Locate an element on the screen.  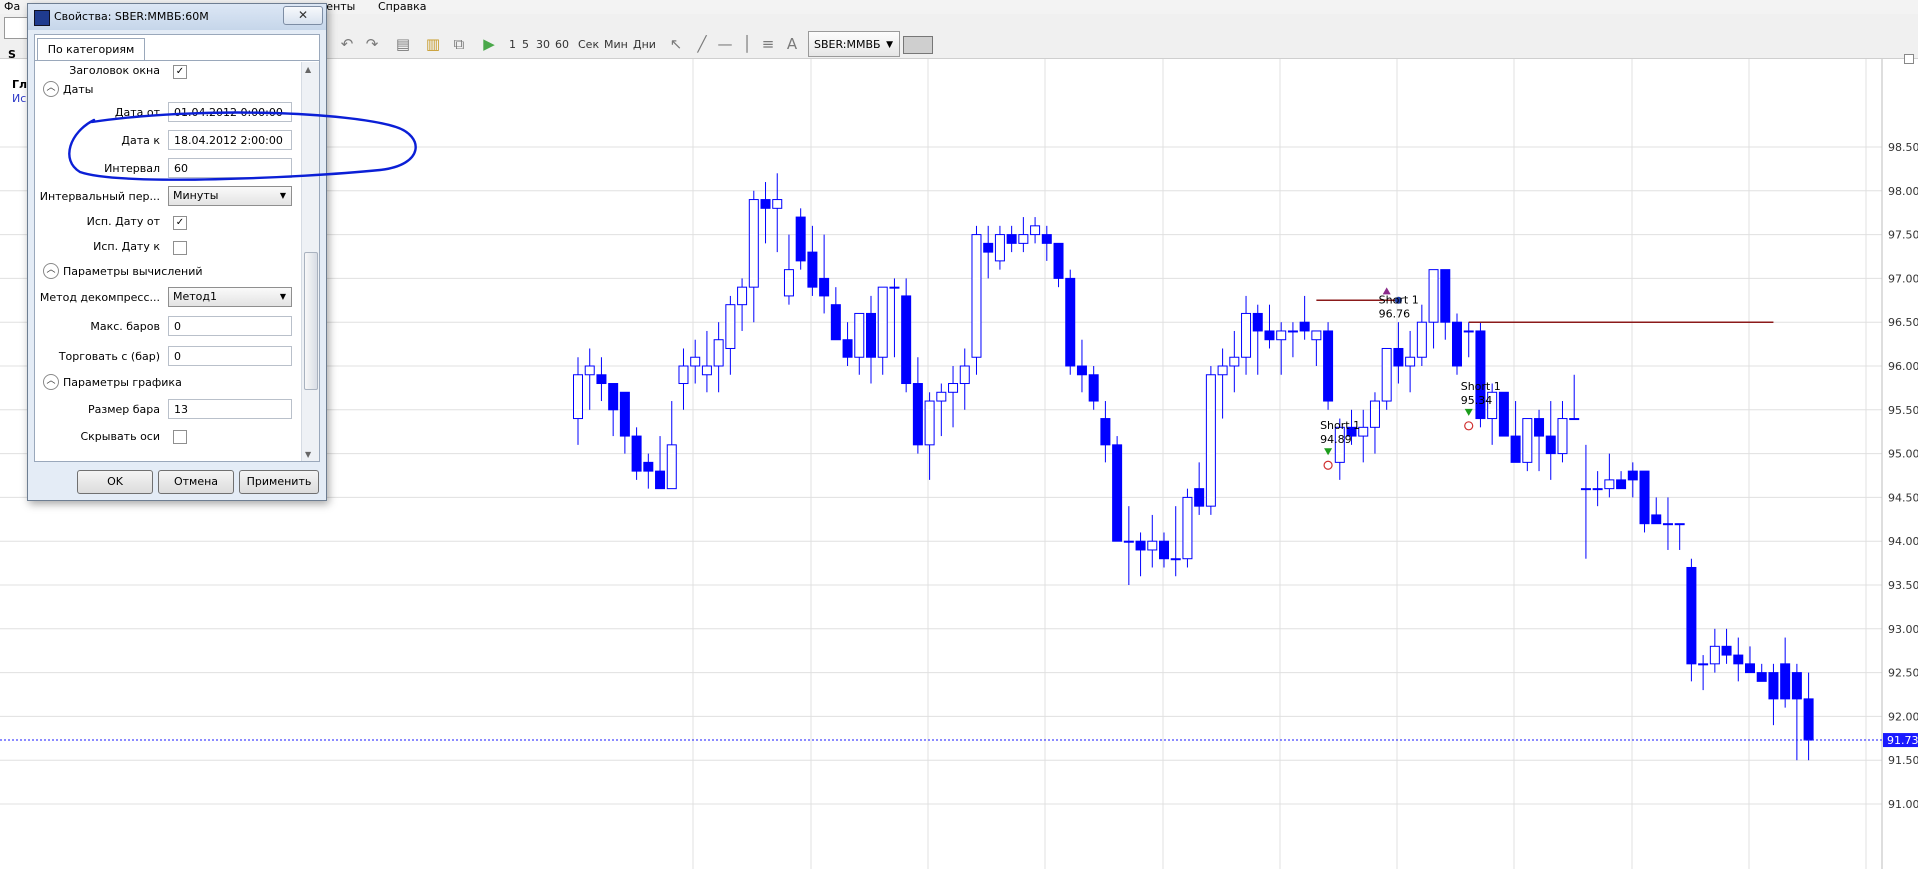
dates-category: Даты is located at coordinates (78, 89).